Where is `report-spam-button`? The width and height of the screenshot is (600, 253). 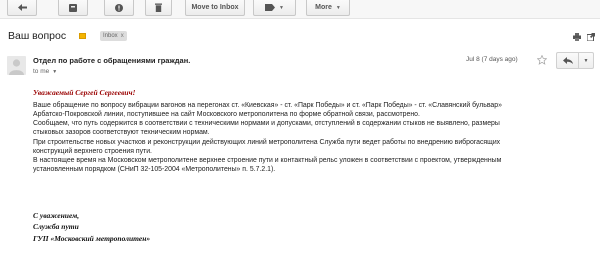
report-spam-button is located at coordinates (119, 8).